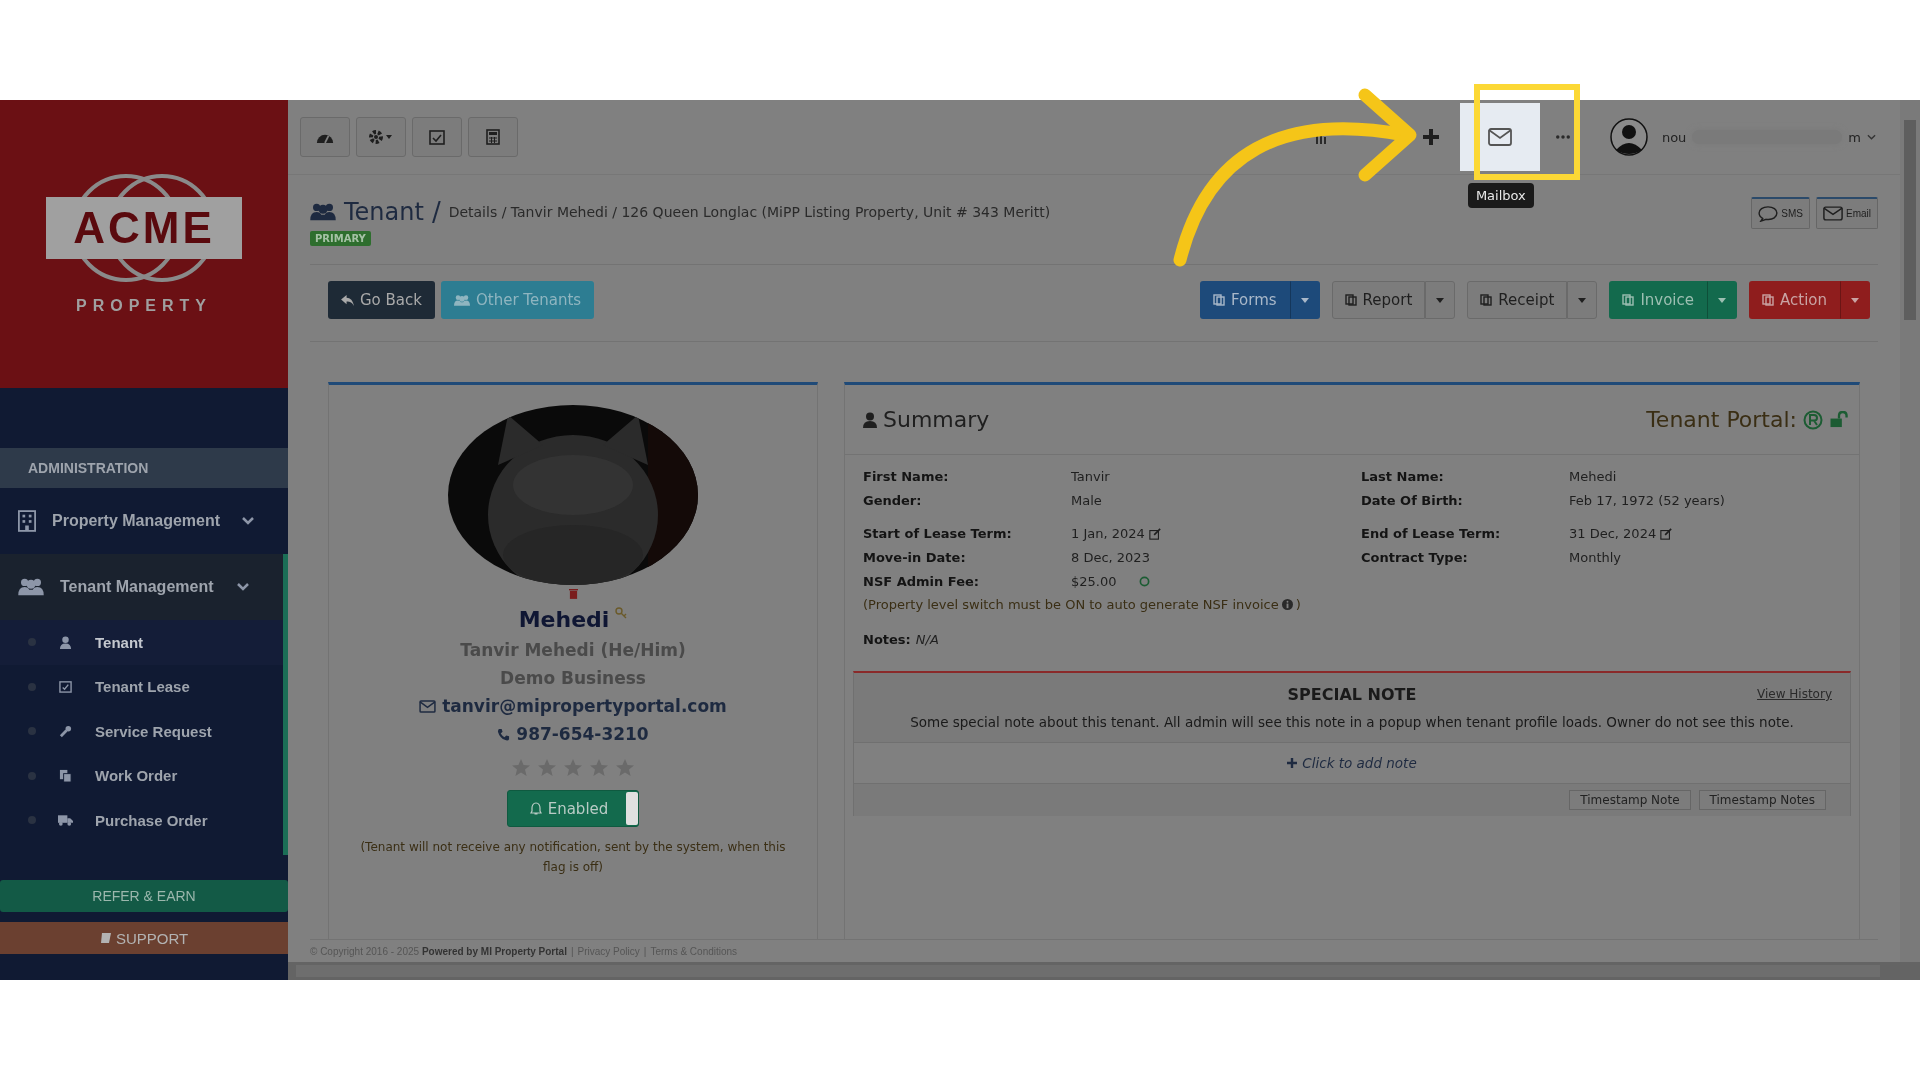 The image size is (1920, 1080). Describe the element at coordinates (1910, 531) in the screenshot. I see `vertical-scrollbar` at that location.